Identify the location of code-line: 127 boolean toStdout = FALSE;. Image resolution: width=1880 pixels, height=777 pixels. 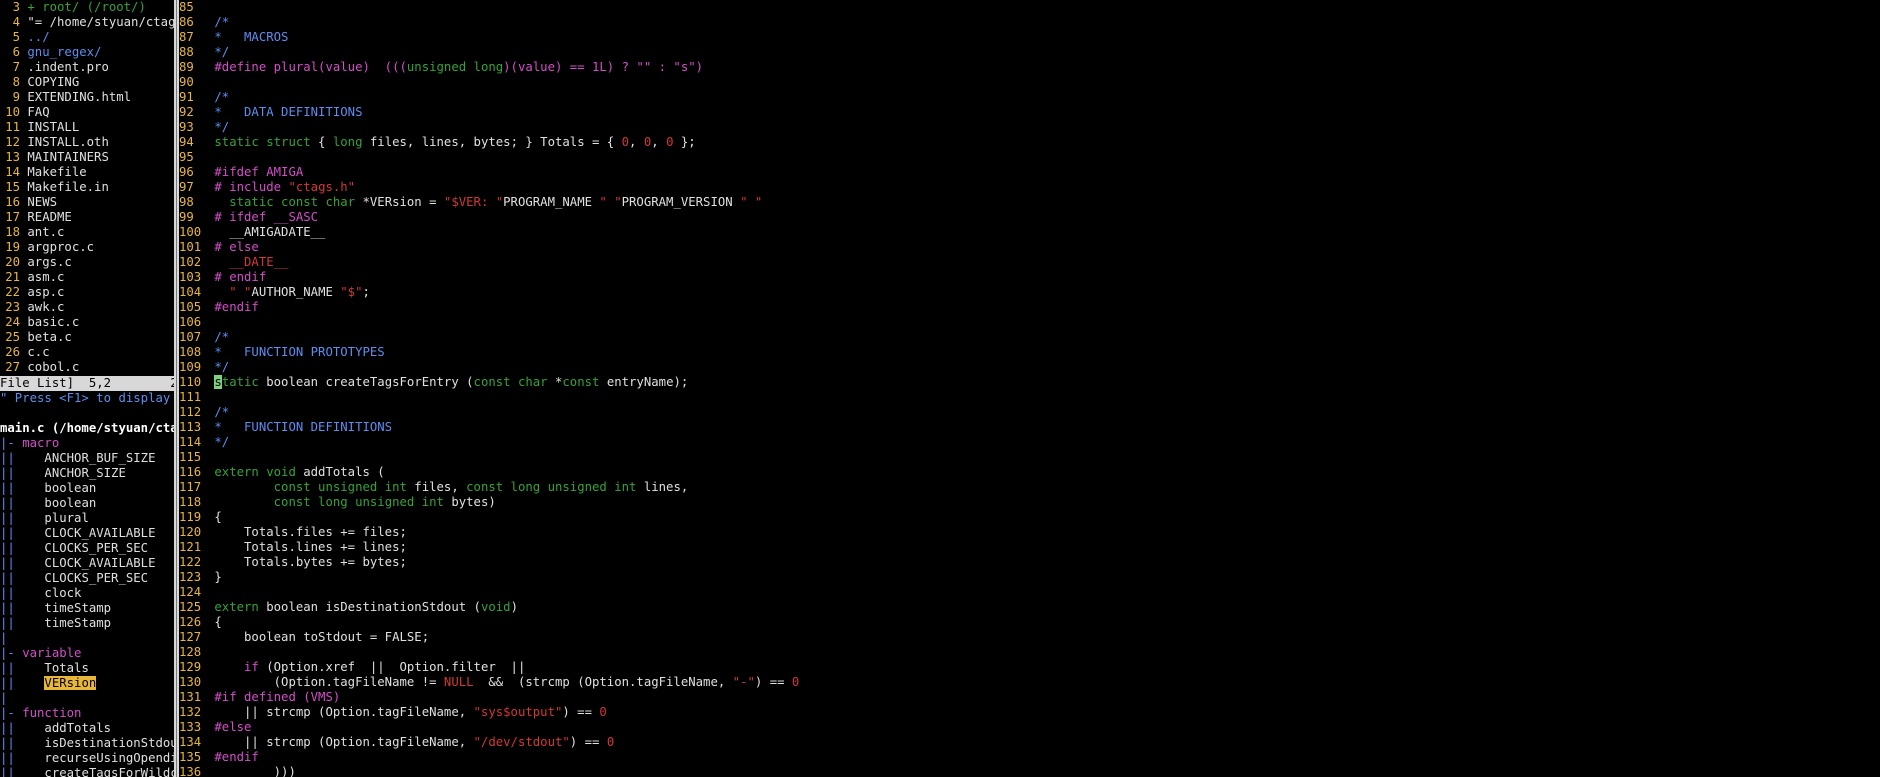
(1029, 637).